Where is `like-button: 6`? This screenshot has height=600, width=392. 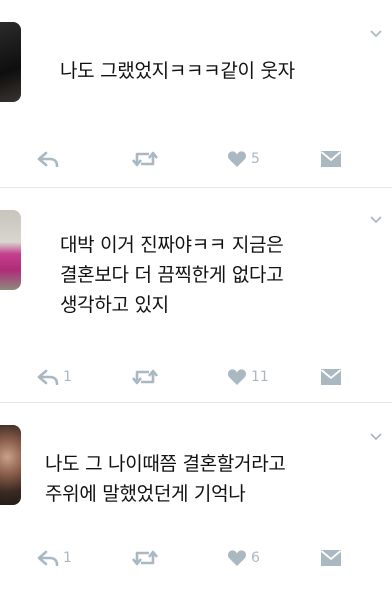 like-button: 6 is located at coordinates (243, 558).